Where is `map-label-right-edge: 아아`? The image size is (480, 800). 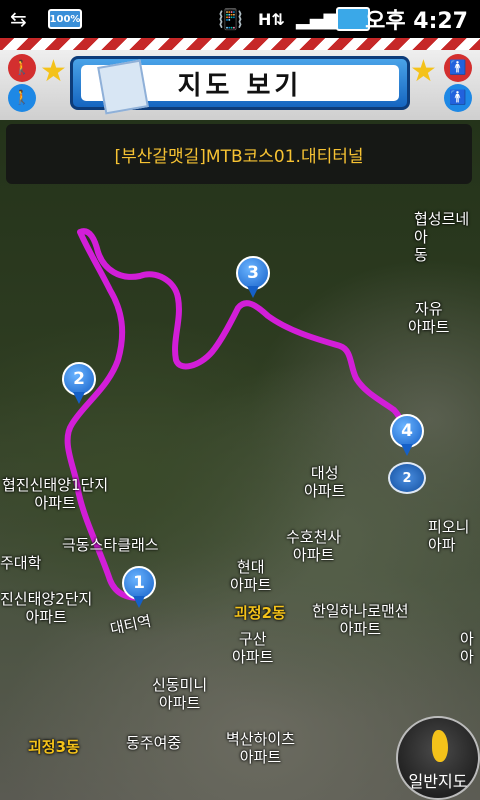 map-label-right-edge: 아아 is located at coordinates (467, 648).